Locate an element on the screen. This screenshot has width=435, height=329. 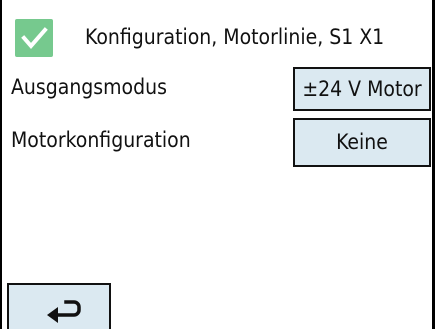
enable-checkbox is located at coordinates (34, 38).